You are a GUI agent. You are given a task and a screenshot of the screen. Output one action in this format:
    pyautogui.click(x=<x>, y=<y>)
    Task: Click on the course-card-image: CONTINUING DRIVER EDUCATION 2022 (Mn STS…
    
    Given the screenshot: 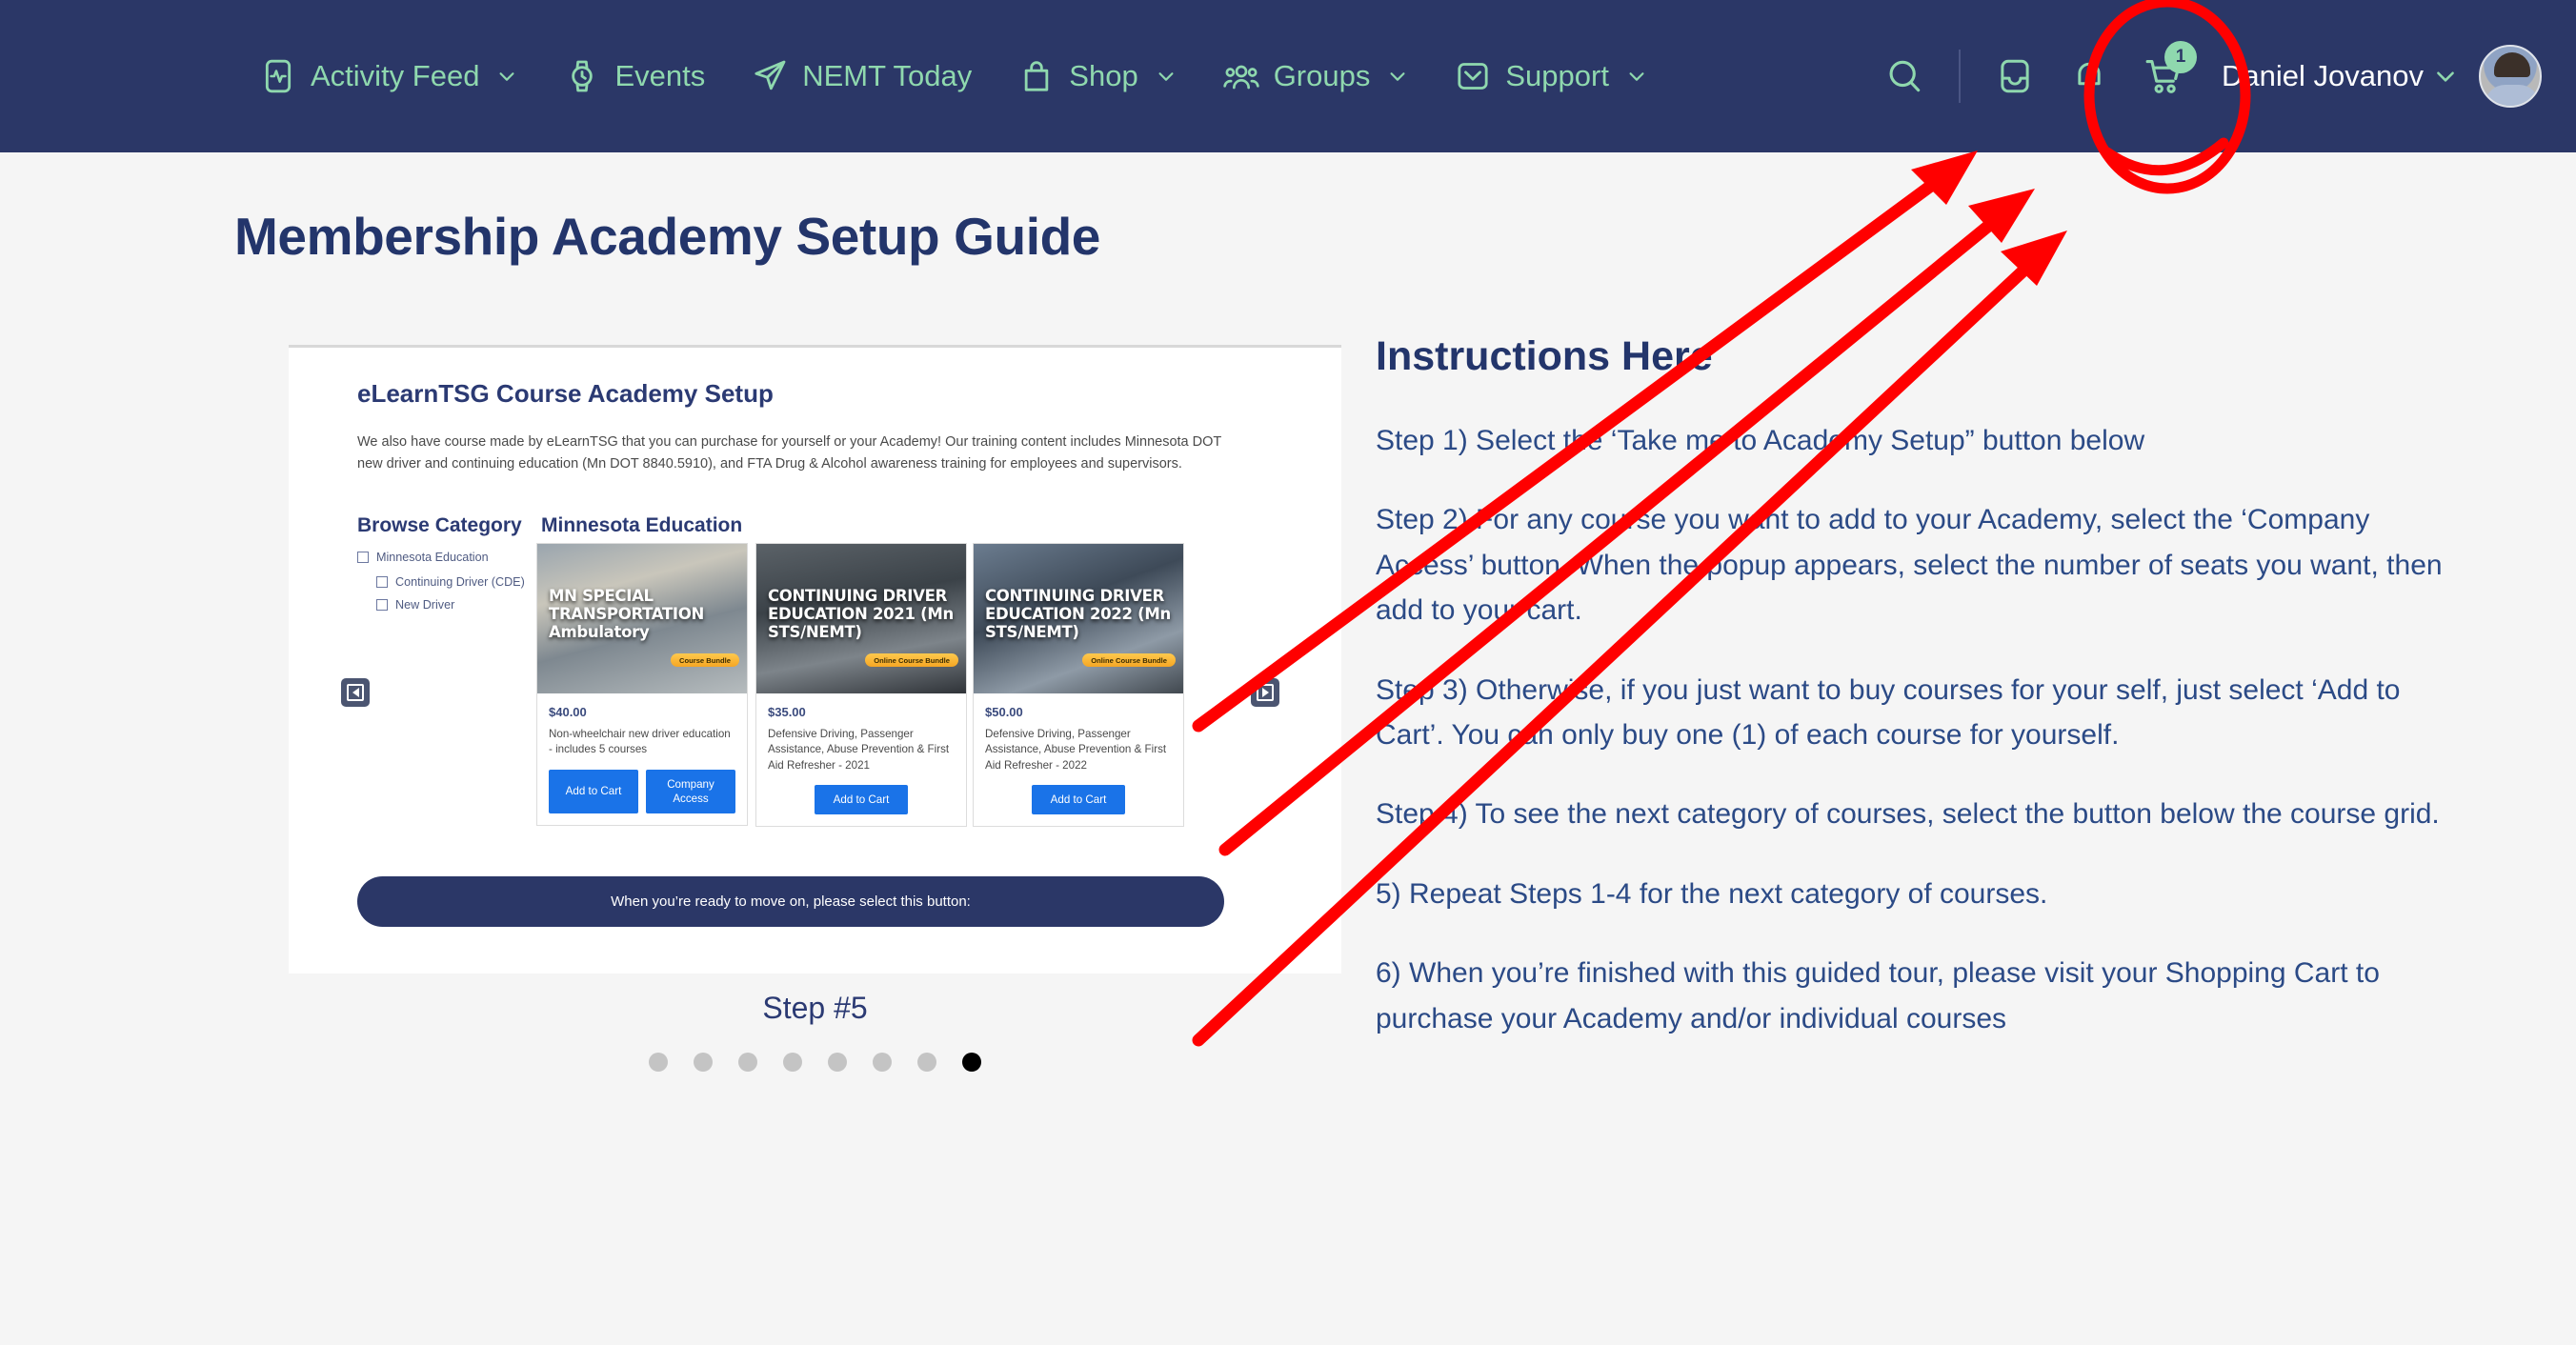 What is the action you would take?
    pyautogui.click(x=1079, y=619)
    